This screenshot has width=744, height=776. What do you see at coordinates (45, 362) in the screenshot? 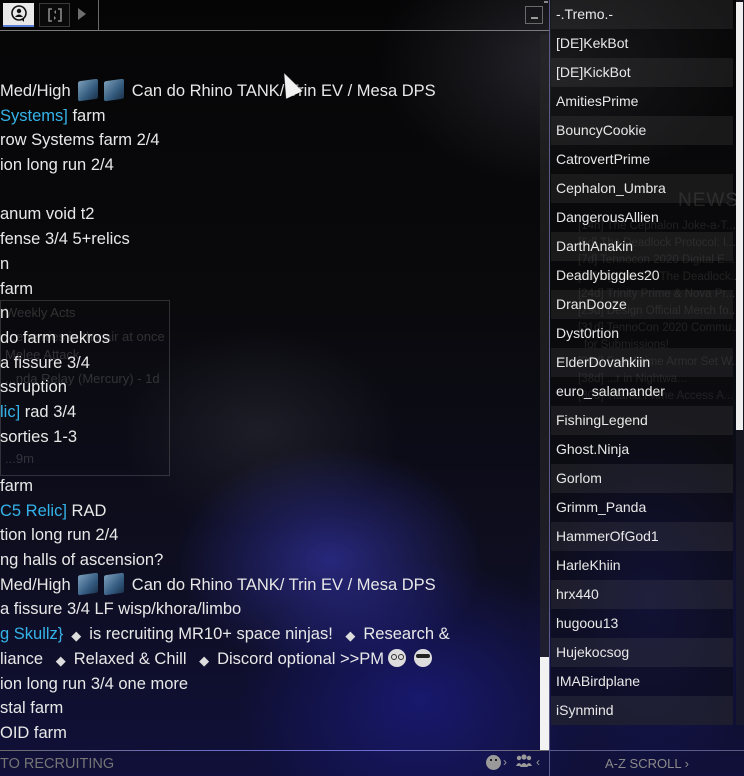
I see `message-text: a fissure 3/4` at bounding box center [45, 362].